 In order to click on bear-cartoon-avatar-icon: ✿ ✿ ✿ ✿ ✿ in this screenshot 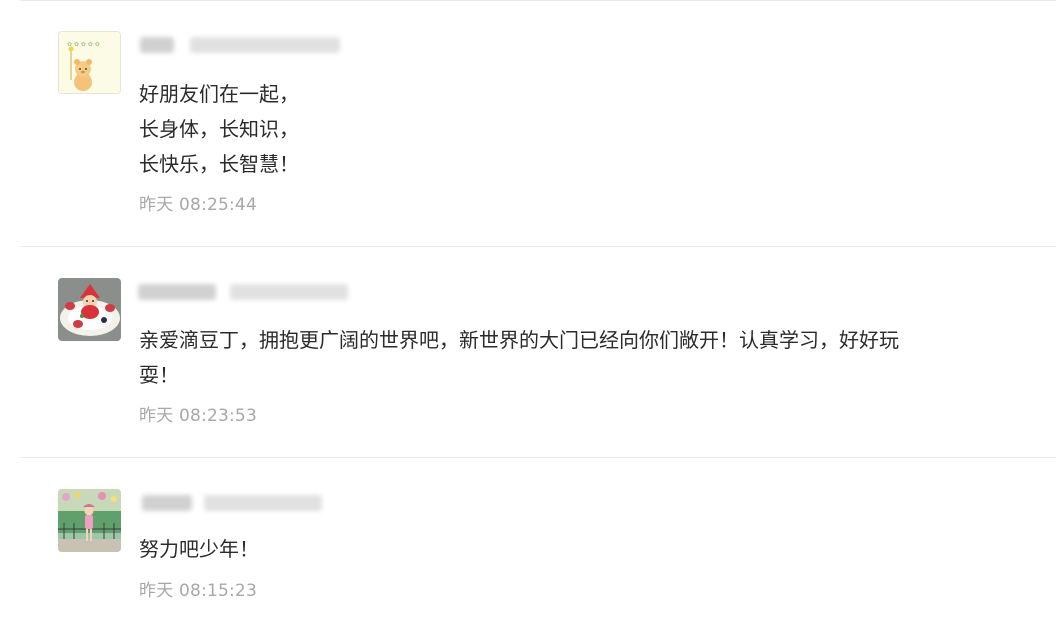, I will do `click(89, 62)`.